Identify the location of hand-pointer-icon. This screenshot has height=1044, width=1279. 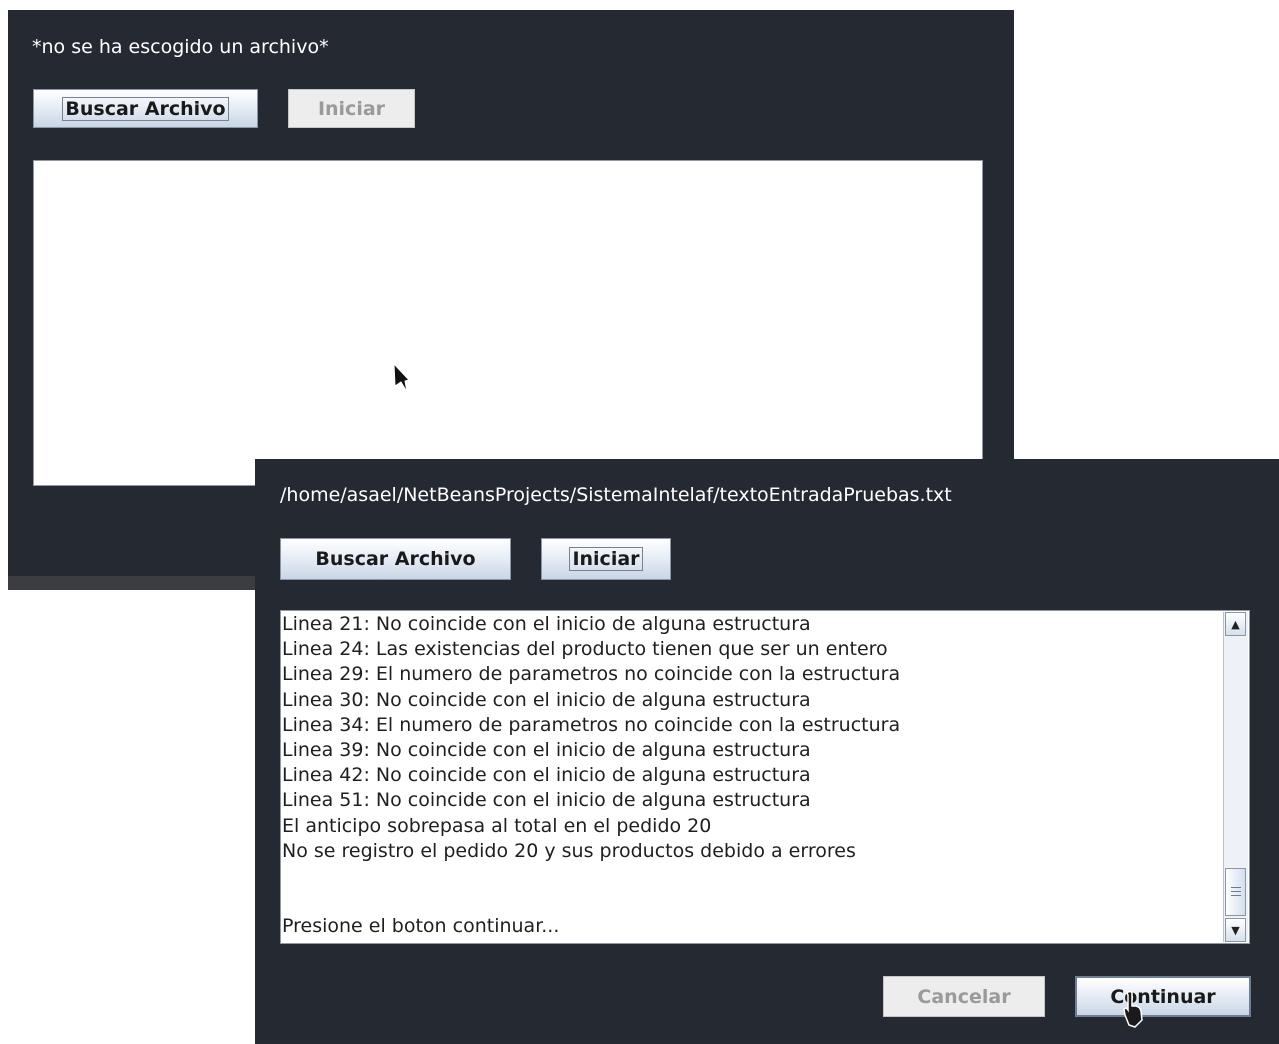
(1133, 1009).